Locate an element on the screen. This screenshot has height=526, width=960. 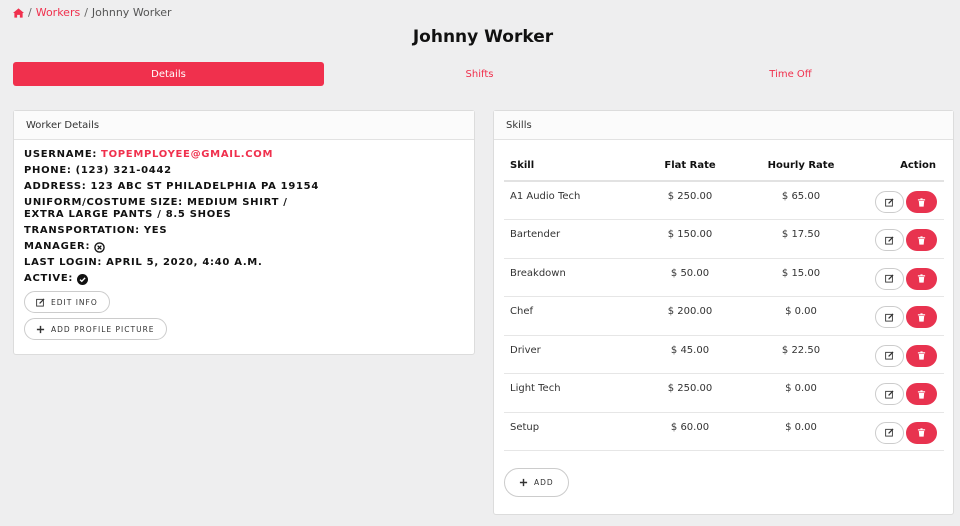
last-login-row: Last Login: April 5, 2020, 4:40 a.m. is located at coordinates (244, 263).